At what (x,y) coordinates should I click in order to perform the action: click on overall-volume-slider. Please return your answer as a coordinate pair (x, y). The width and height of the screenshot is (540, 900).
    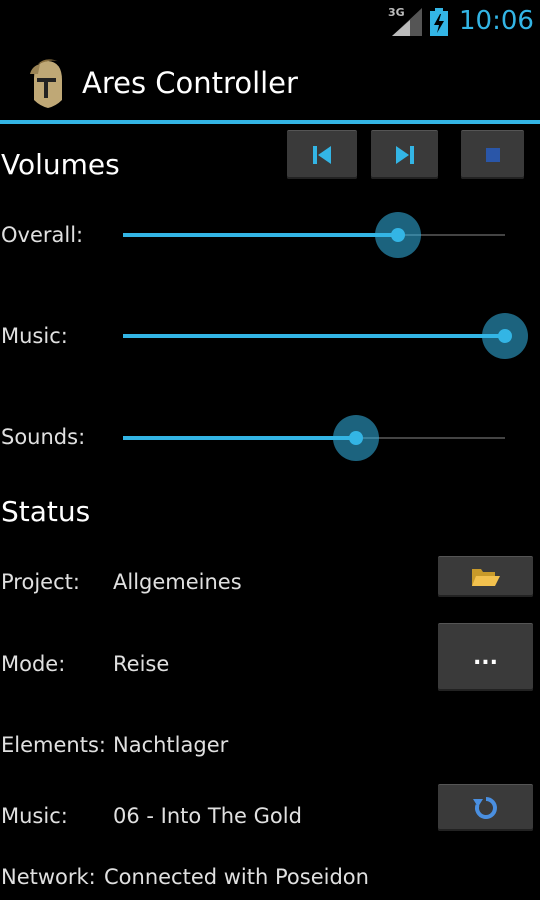
    Looking at the image, I should click on (314, 235).